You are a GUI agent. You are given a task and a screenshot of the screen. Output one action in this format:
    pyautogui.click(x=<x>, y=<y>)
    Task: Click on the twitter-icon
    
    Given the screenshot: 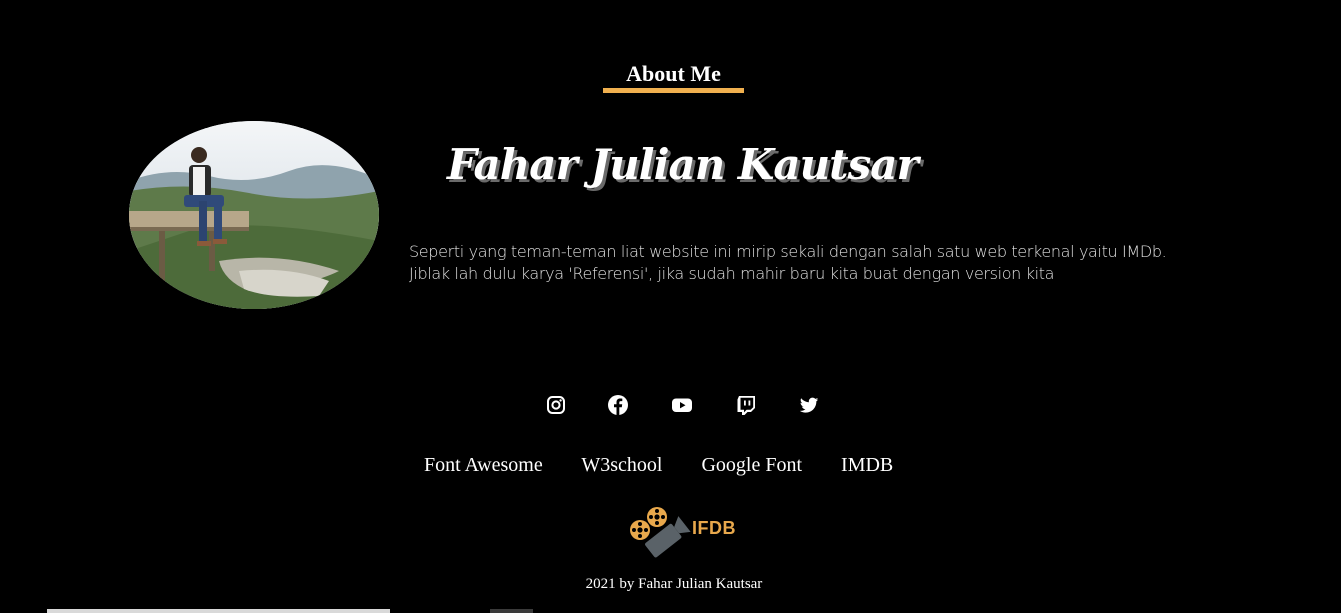 What is the action you would take?
    pyautogui.click(x=809, y=405)
    